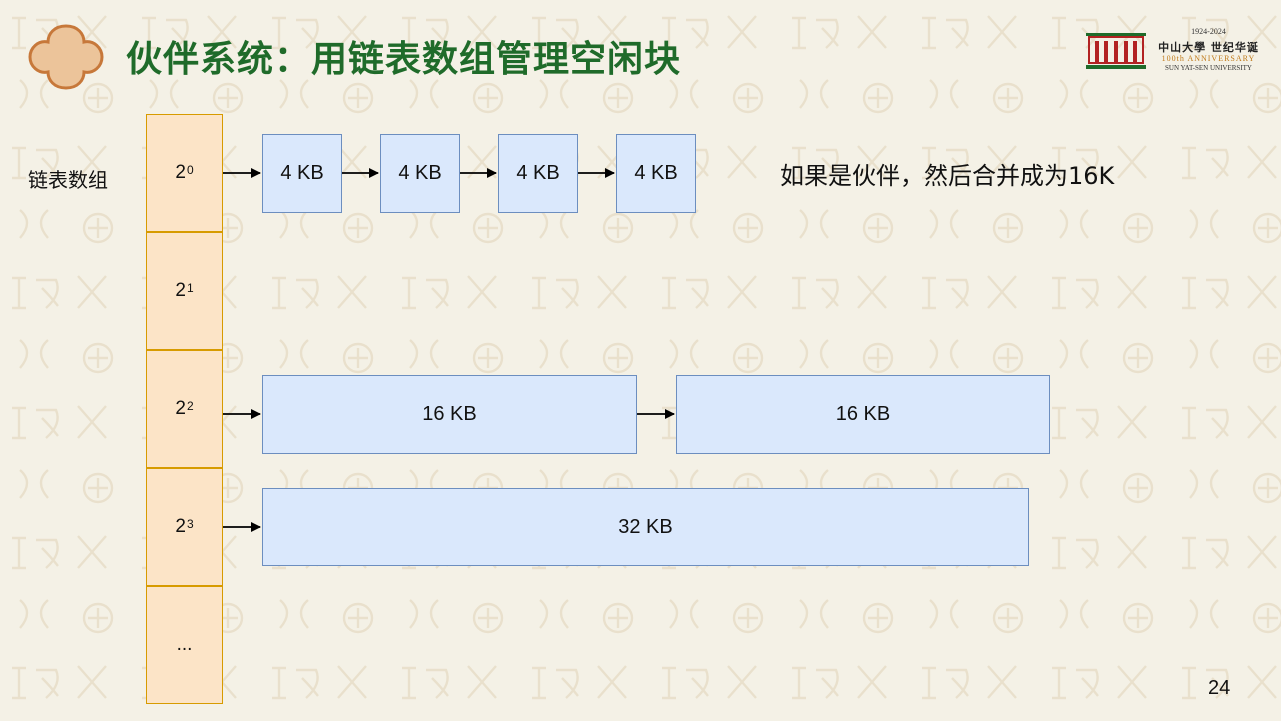 The width and height of the screenshot is (1281, 721). Describe the element at coordinates (947, 176) in the screenshot. I see `buddy-merge-note: 如果是伙伴，然后合并成为16K` at that location.